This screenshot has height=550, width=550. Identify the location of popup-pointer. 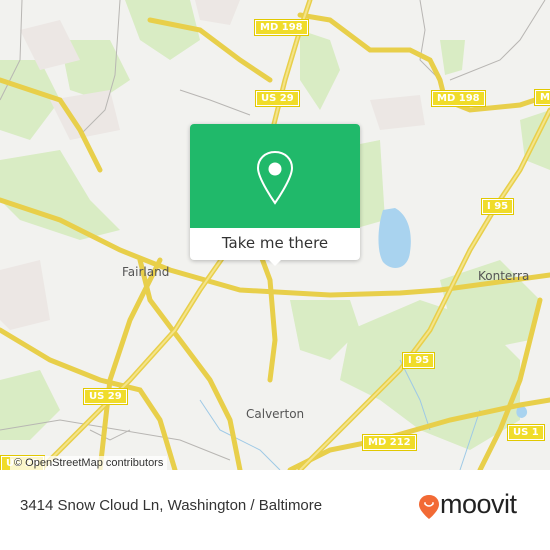
(275, 262).